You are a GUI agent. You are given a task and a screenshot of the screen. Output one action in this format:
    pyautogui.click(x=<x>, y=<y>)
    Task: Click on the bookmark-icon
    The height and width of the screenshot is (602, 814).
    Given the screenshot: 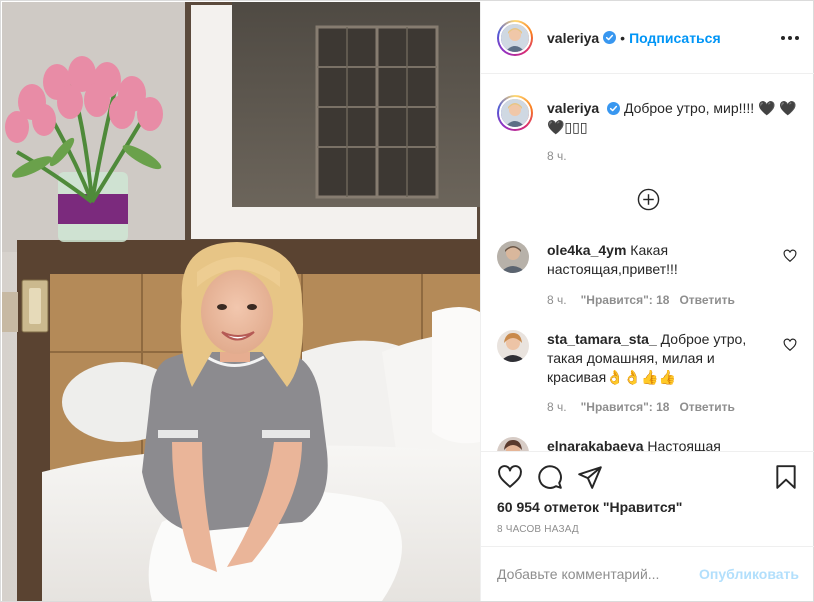 What is the action you would take?
    pyautogui.click(x=786, y=477)
    